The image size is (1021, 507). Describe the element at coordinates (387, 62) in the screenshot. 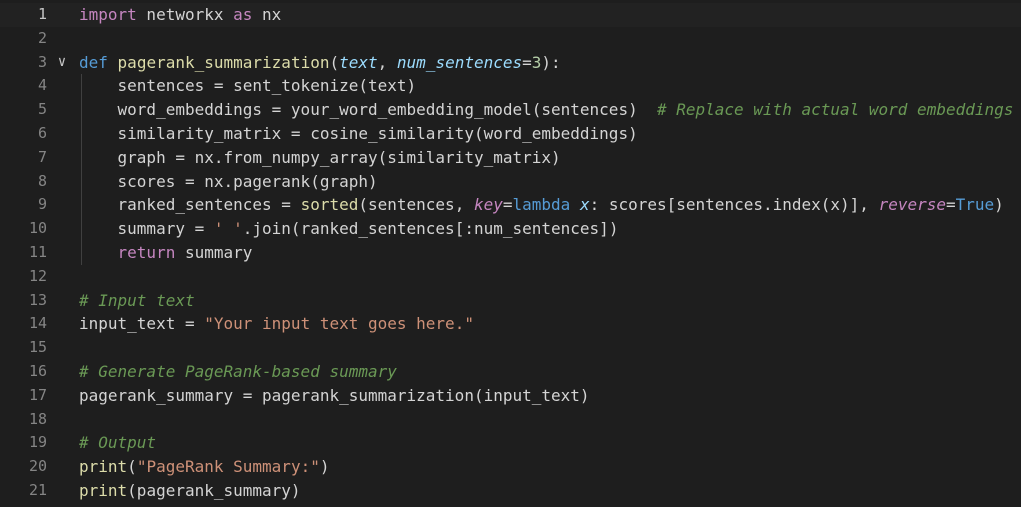

I see `code-token: ,` at that location.